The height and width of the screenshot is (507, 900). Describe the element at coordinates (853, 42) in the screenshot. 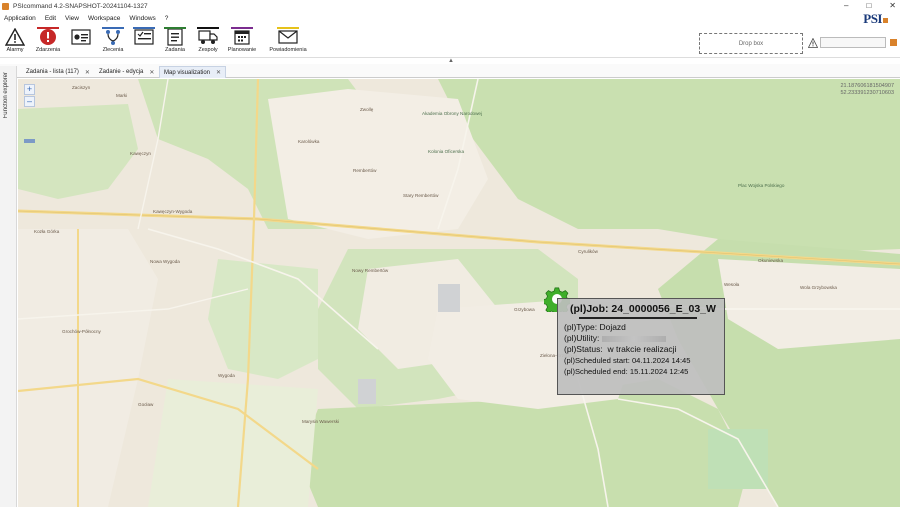

I see `search-input` at that location.